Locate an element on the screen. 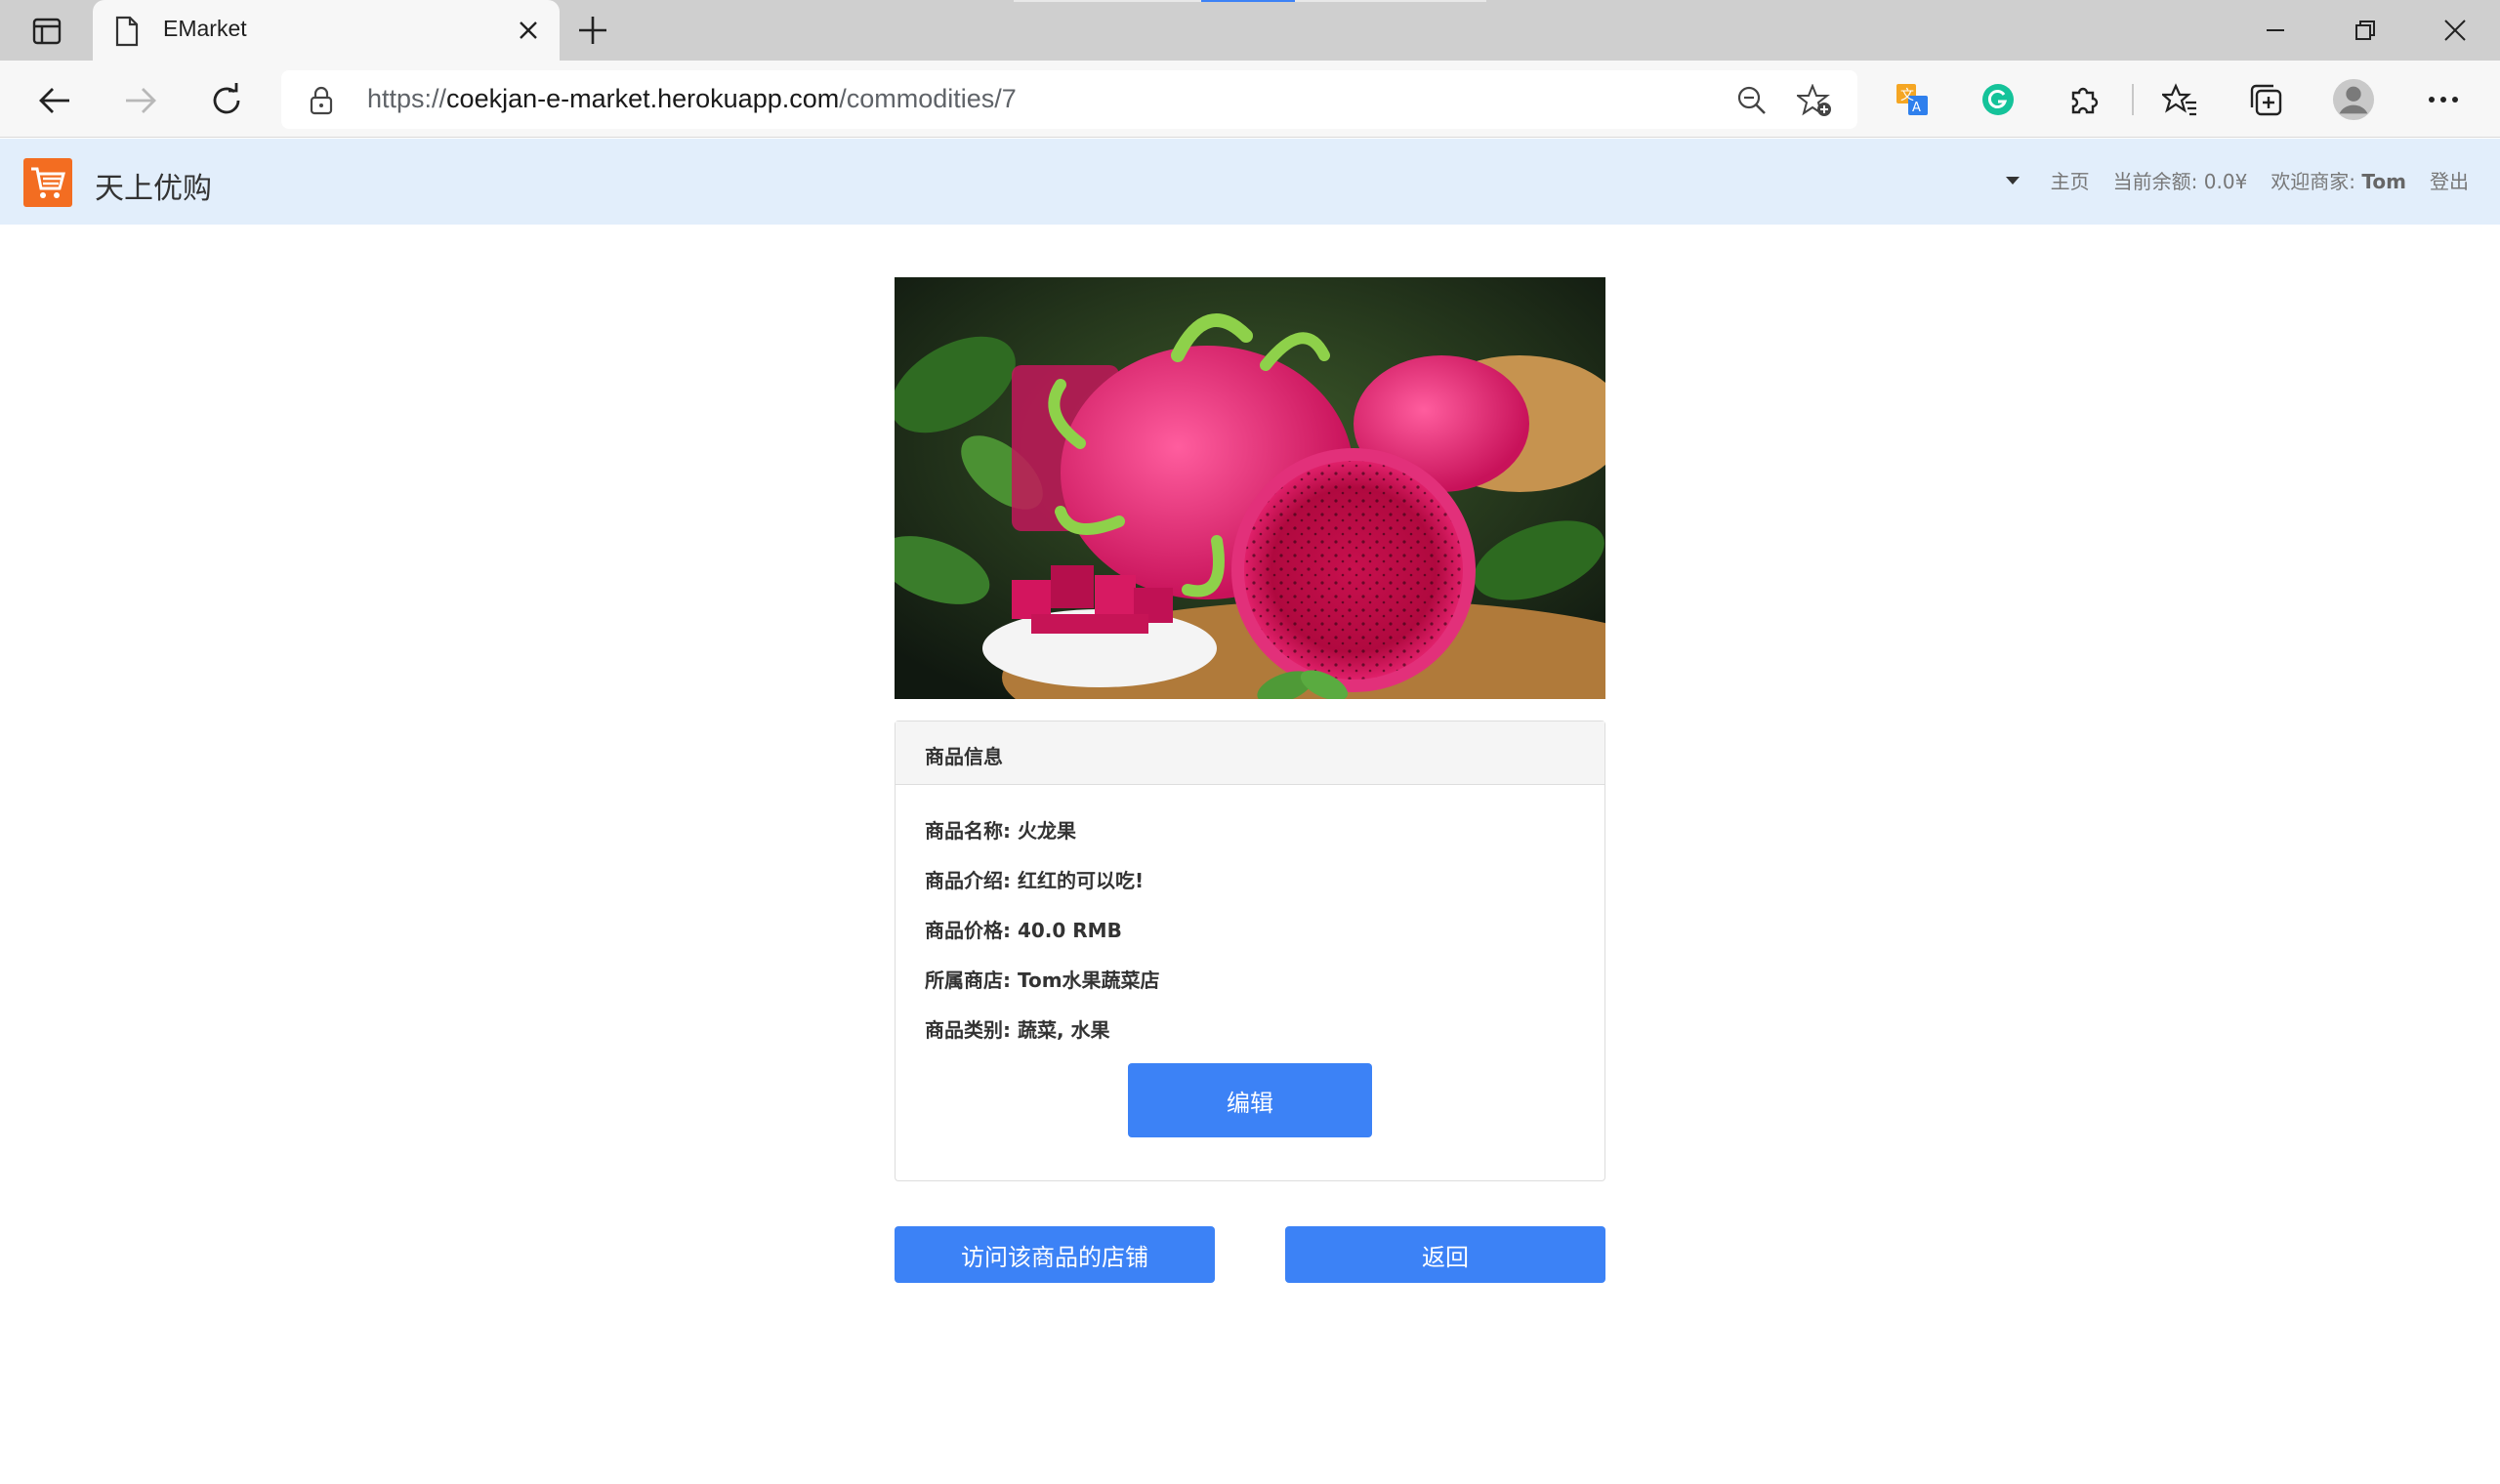  extensions-puzzle-icon is located at coordinates (2083, 100).